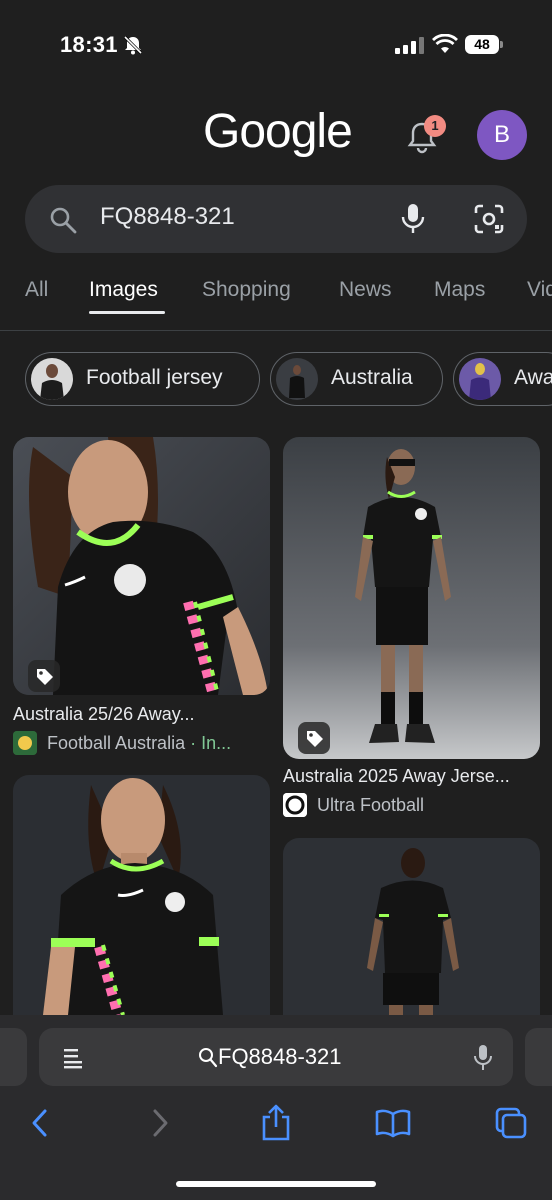 The width and height of the screenshot is (552, 1200). What do you see at coordinates (365, 290) in the screenshot?
I see `tab-news: News` at bounding box center [365, 290].